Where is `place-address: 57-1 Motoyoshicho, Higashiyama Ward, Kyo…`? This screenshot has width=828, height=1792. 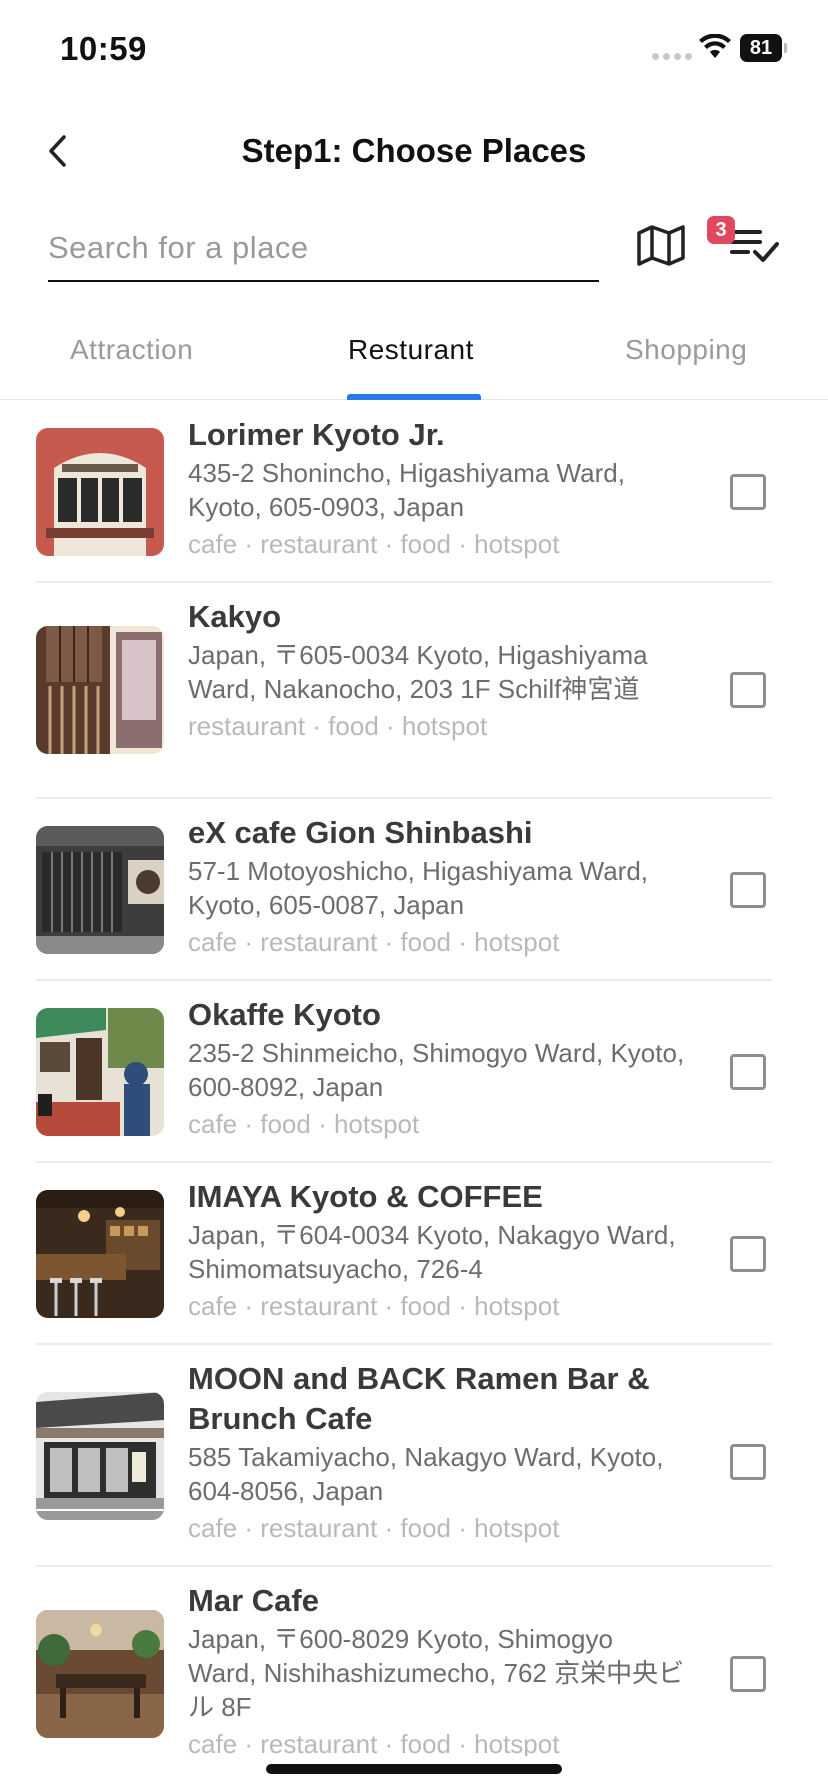
place-address: 57-1 Motoyoshicho, Higashiyama Ward, Kyo… is located at coordinates (418, 888).